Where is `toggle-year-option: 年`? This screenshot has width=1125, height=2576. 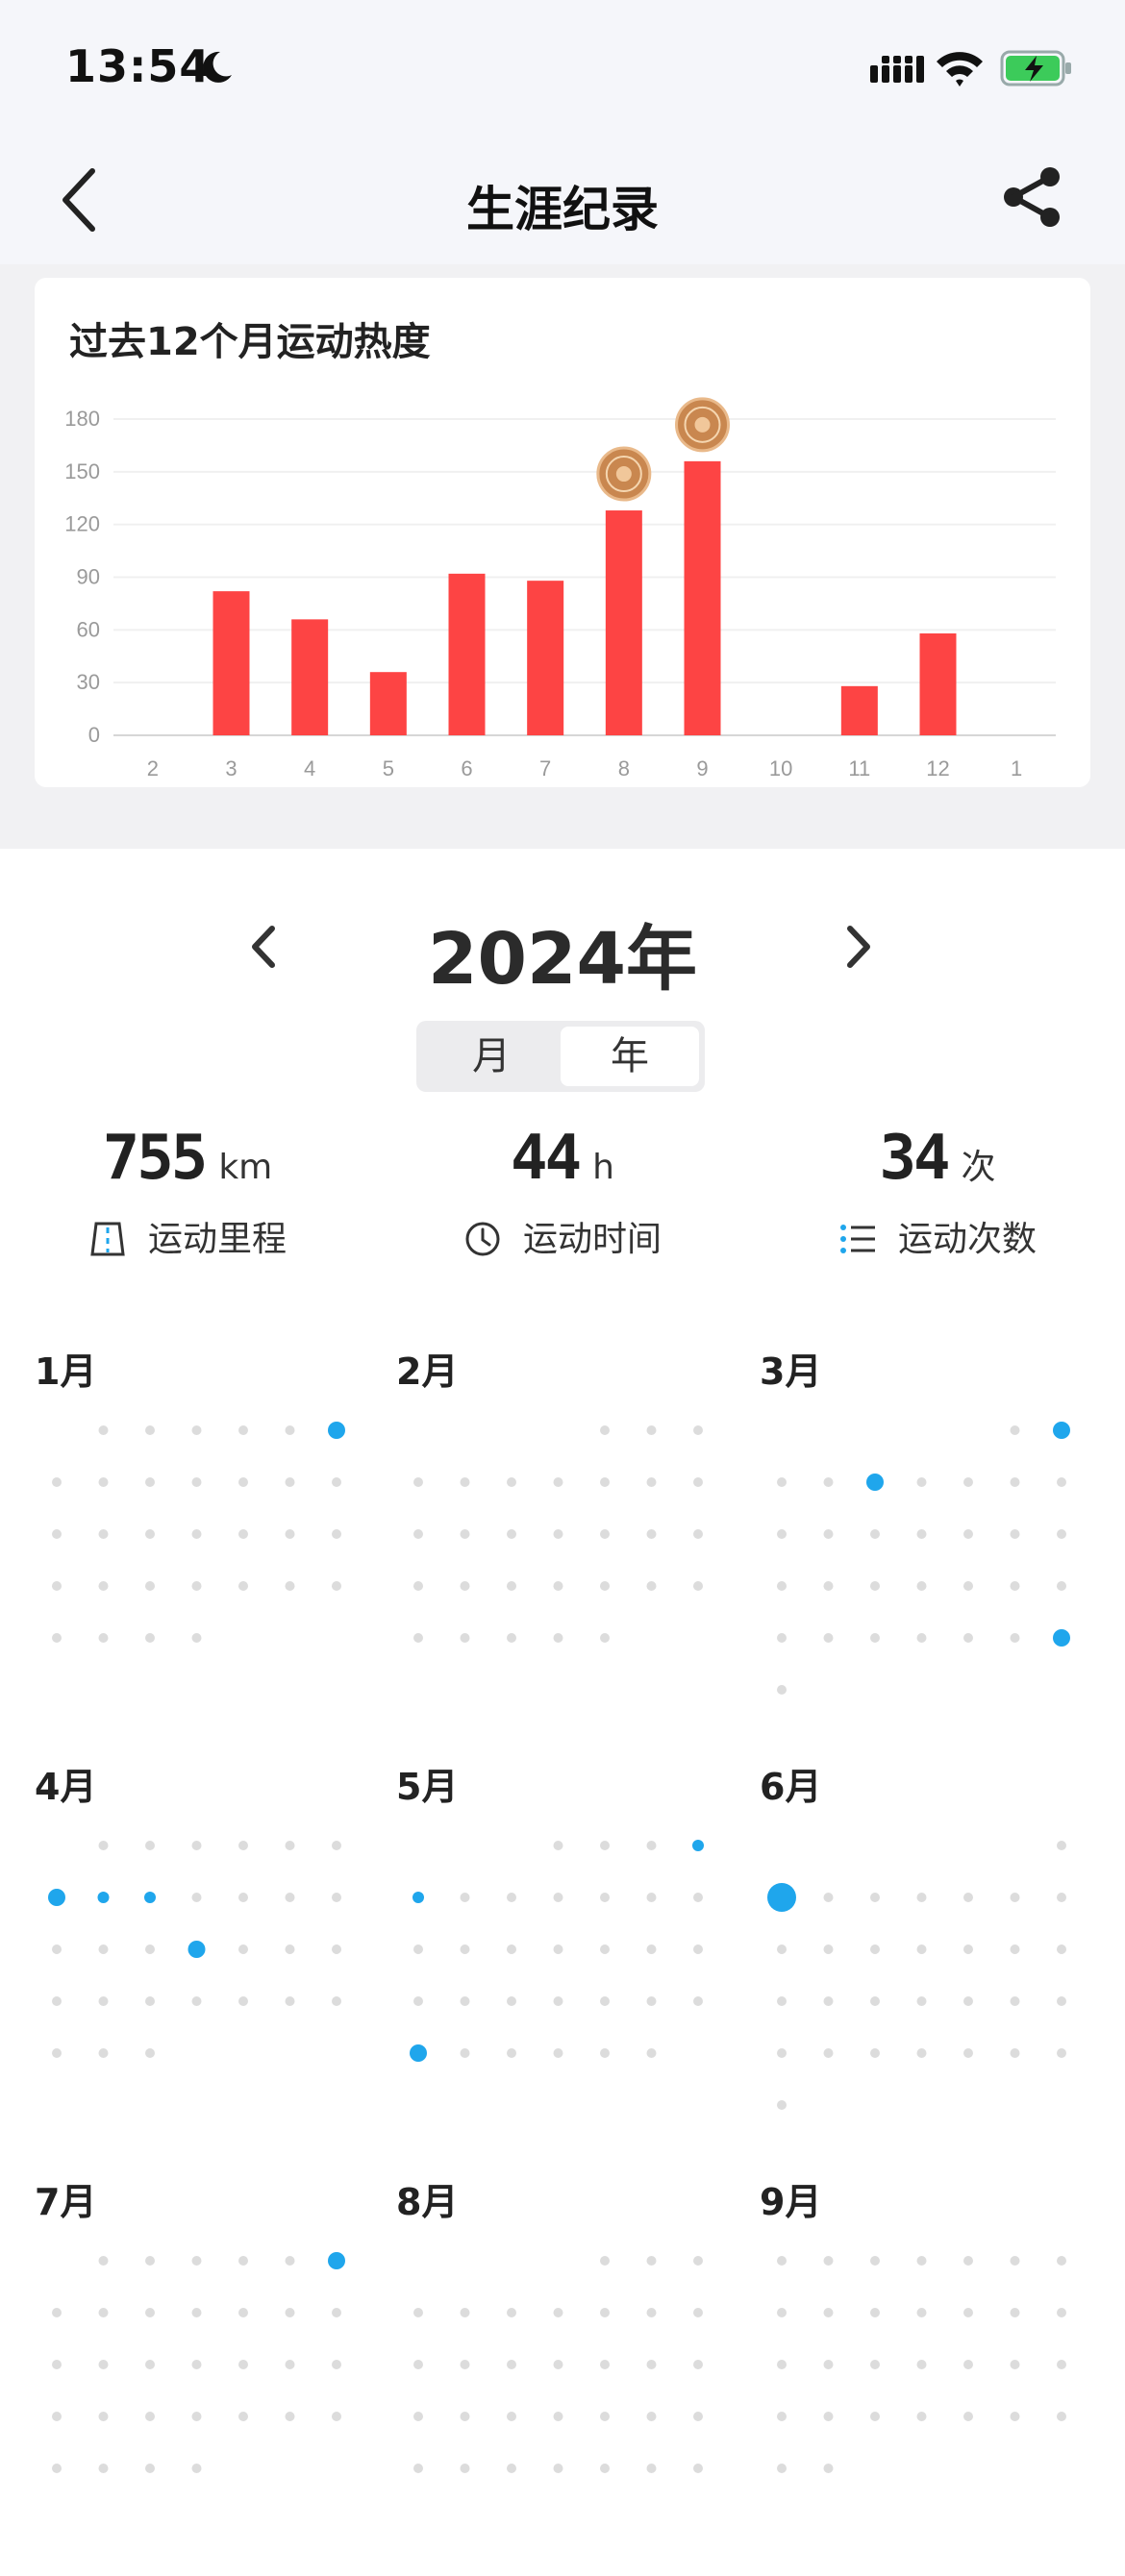
toggle-year-option: 年 is located at coordinates (630, 1056).